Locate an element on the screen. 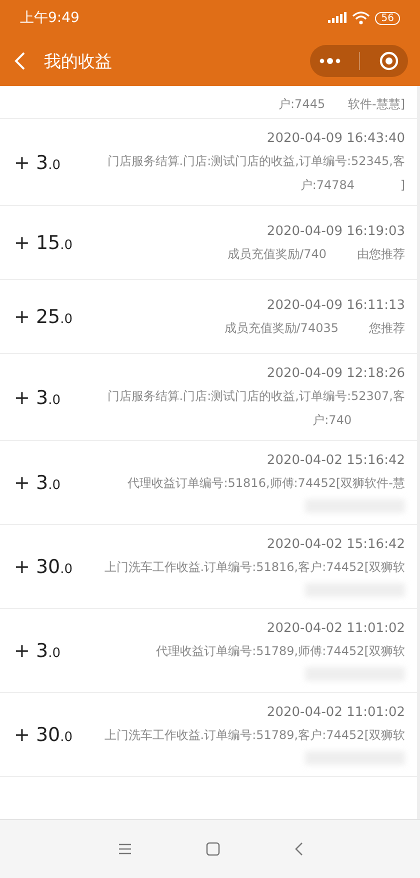 This screenshot has height=878, width=420. record-date: 2020-04-09 16:19:03 is located at coordinates (335, 231).